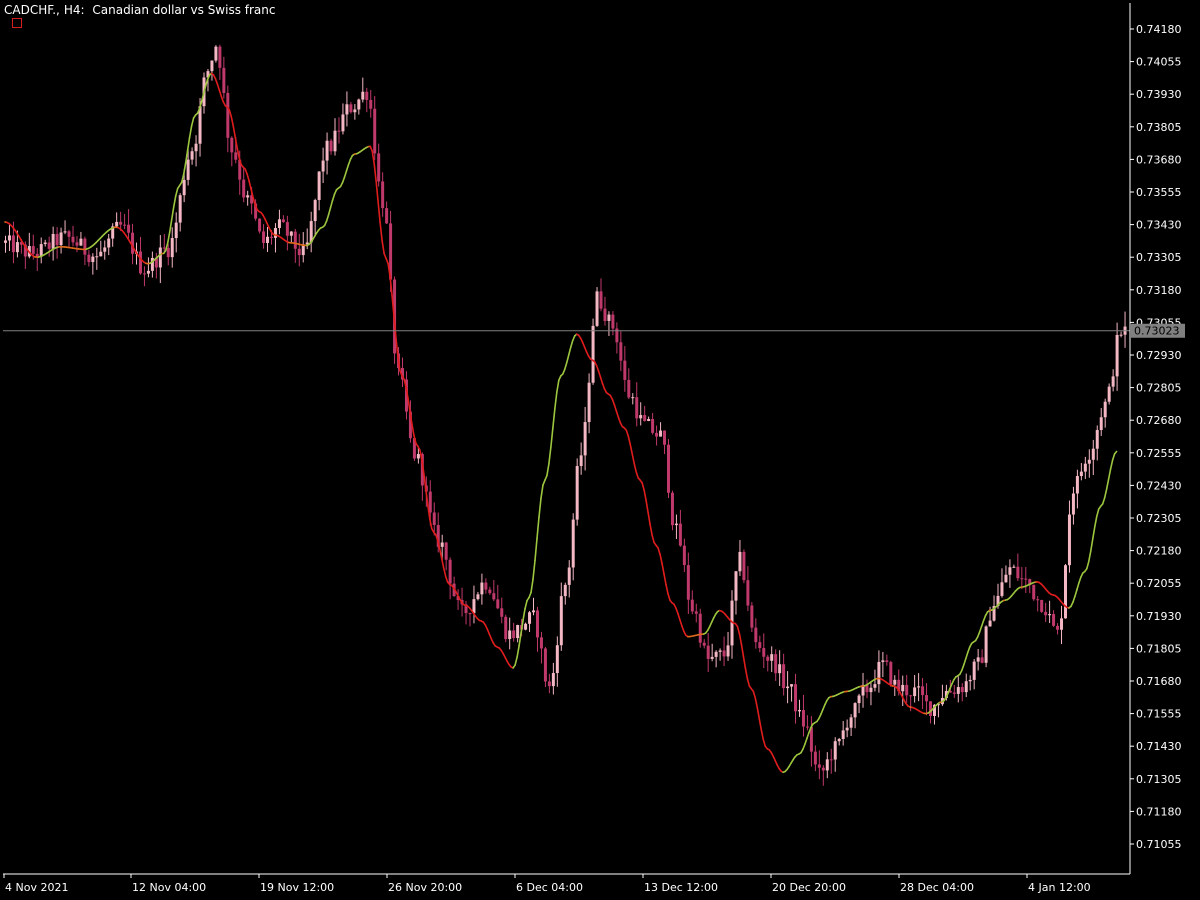  I want to click on price-tick-label: 0.72180, so click(1159, 551).